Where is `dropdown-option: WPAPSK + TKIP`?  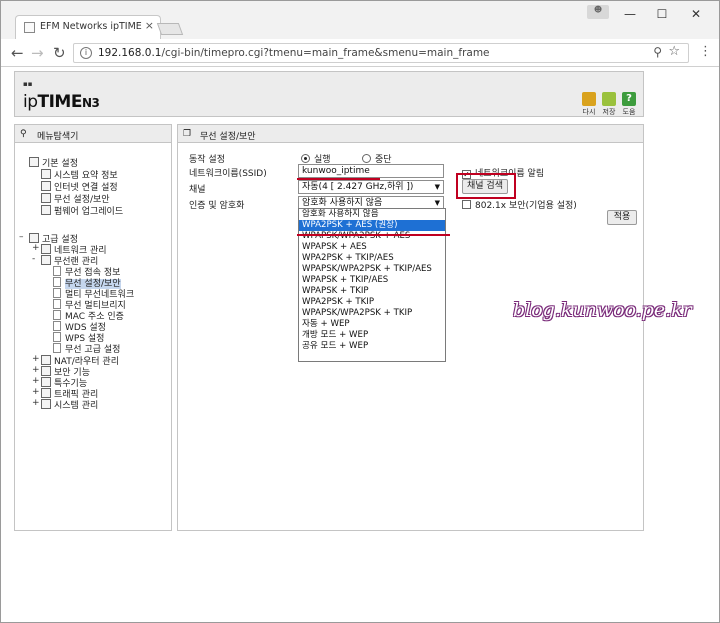
dropdown-option: WPAPSK + TKIP is located at coordinates (372, 291).